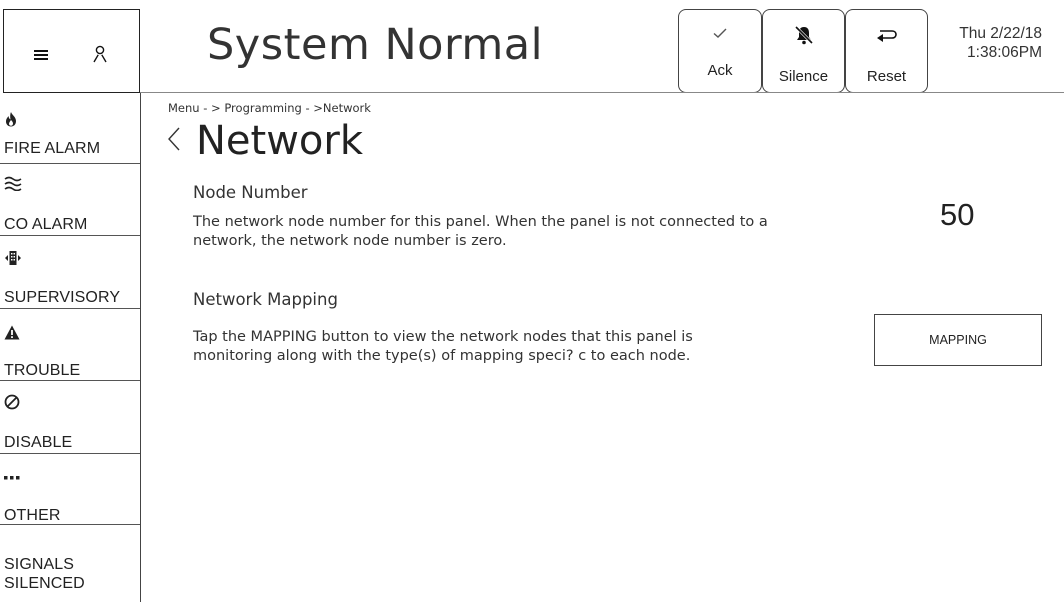  I want to click on sidebar-item-fire-alarm: FIRE ALARM, so click(70, 128).